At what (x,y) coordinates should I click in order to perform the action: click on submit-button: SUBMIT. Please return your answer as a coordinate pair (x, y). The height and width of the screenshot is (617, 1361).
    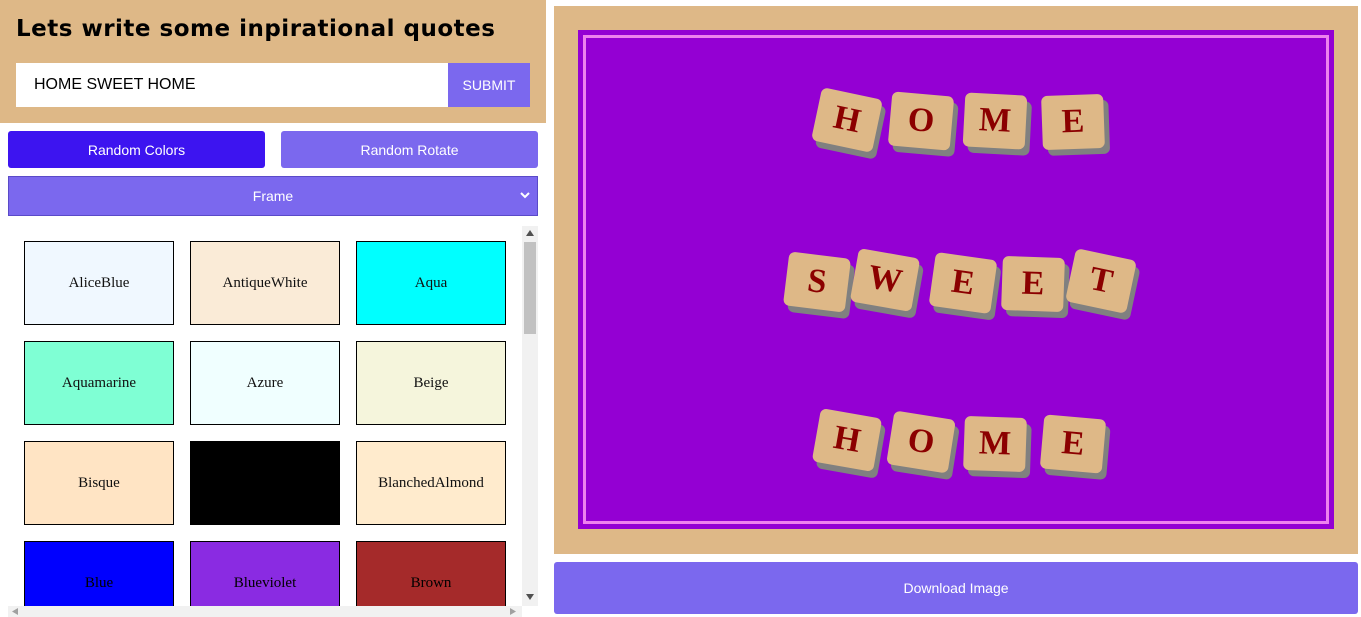
    Looking at the image, I should click on (489, 85).